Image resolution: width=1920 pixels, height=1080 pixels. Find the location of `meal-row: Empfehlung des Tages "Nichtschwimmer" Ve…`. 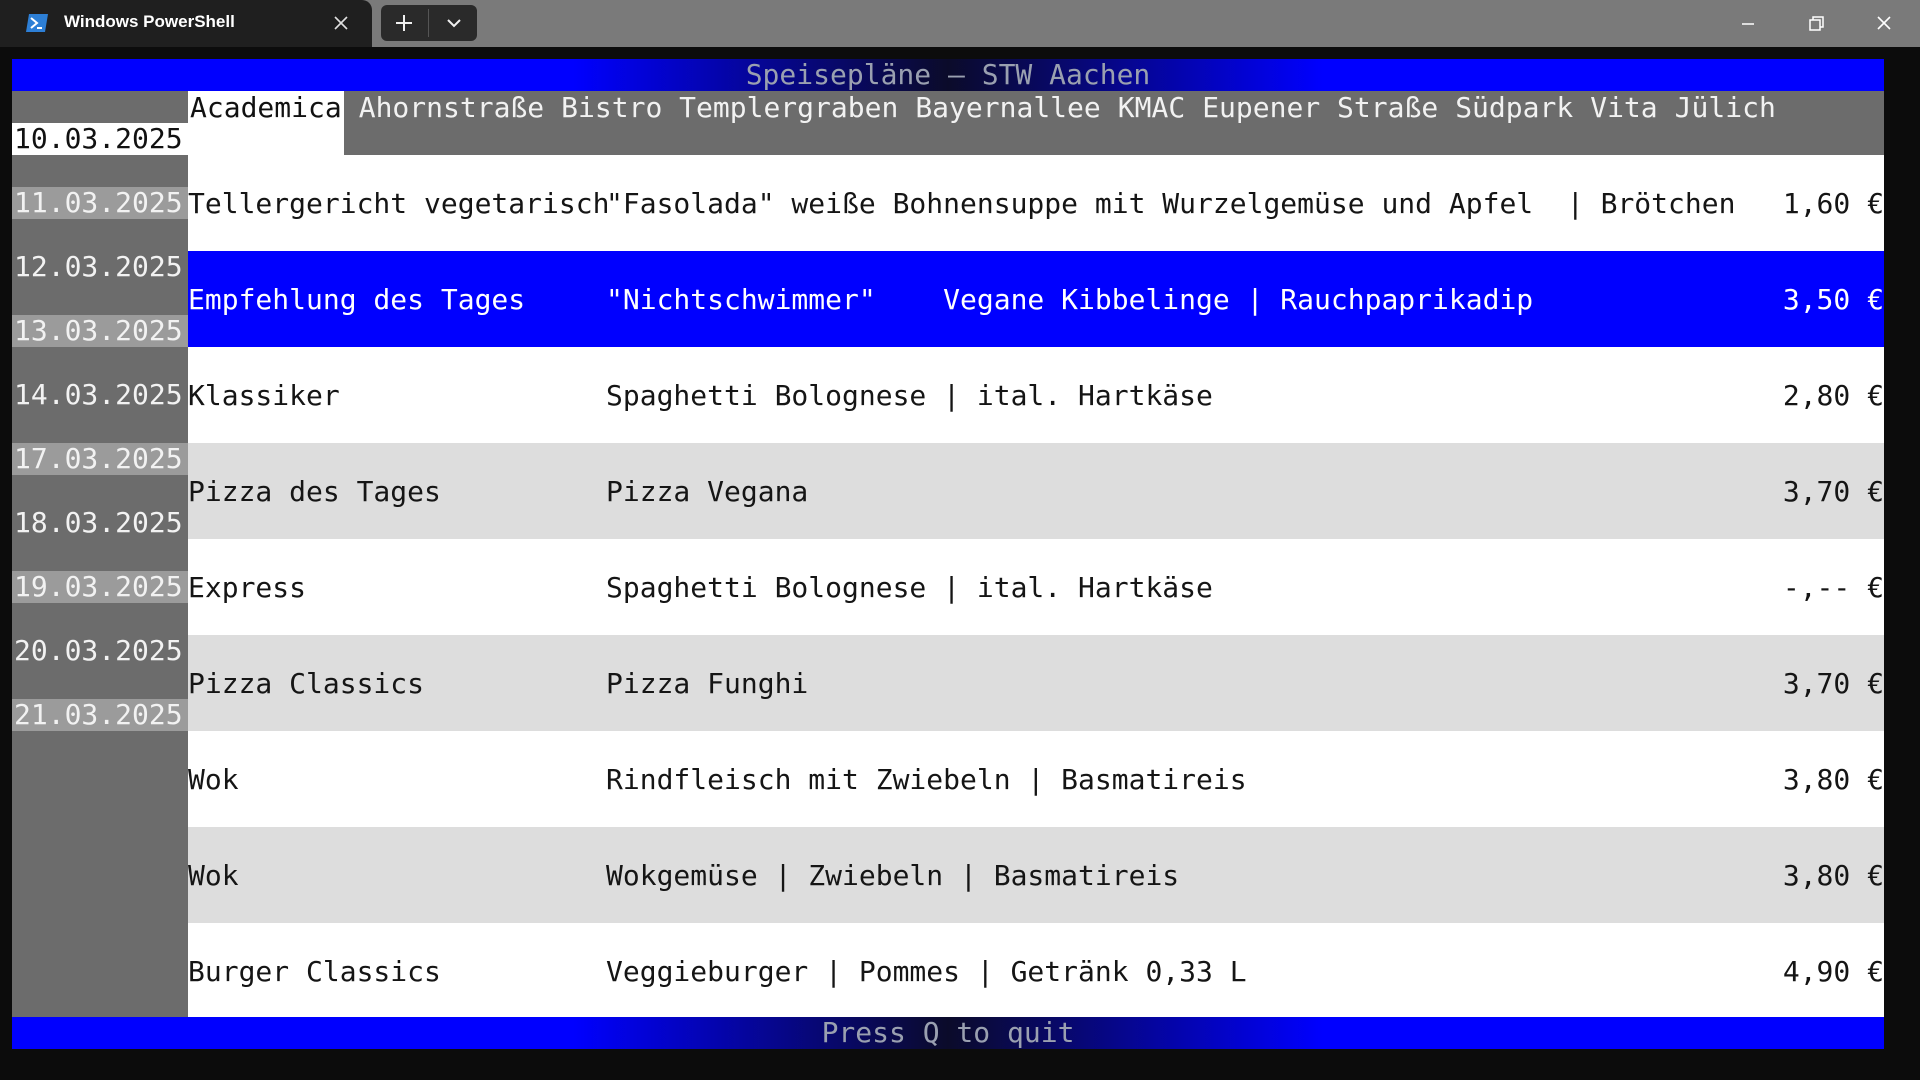

meal-row: Empfehlung des Tages "Nichtschwimmer" Ve… is located at coordinates (1036, 299).